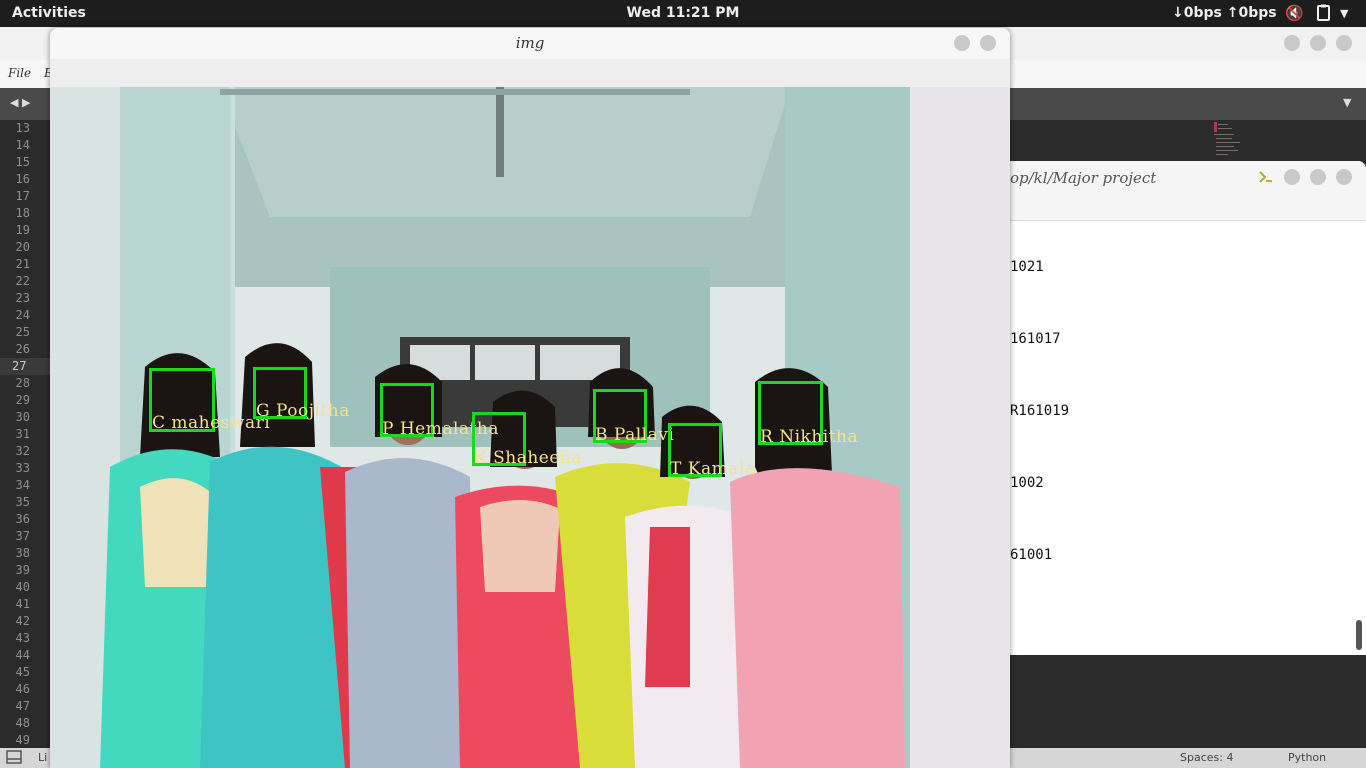 This screenshot has height=768, width=1366. Describe the element at coordinates (22, 604) in the screenshot. I see `line-number: 41` at that location.